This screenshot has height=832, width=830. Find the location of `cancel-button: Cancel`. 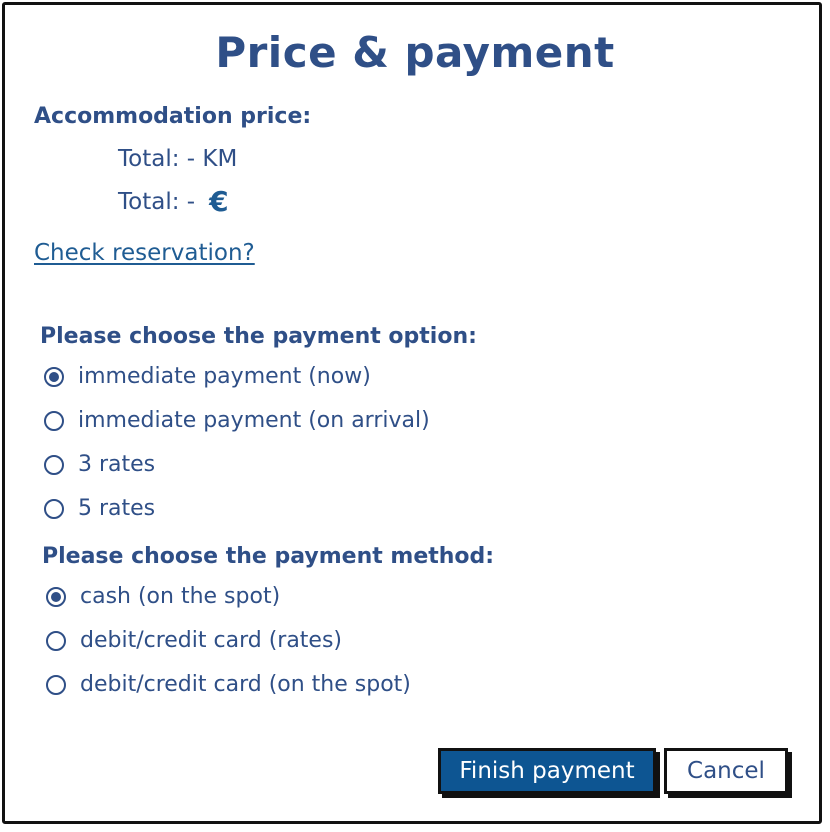

cancel-button: Cancel is located at coordinates (726, 771).